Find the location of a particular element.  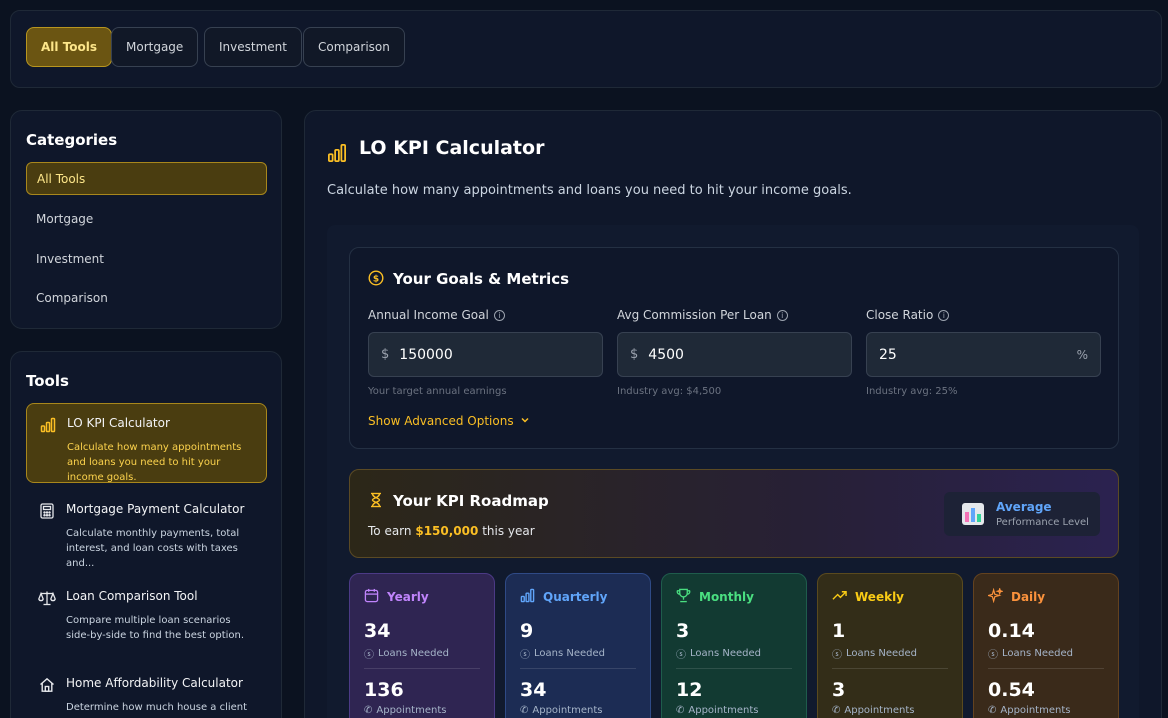

field-label: Annual Income Goal i is located at coordinates (436, 315).